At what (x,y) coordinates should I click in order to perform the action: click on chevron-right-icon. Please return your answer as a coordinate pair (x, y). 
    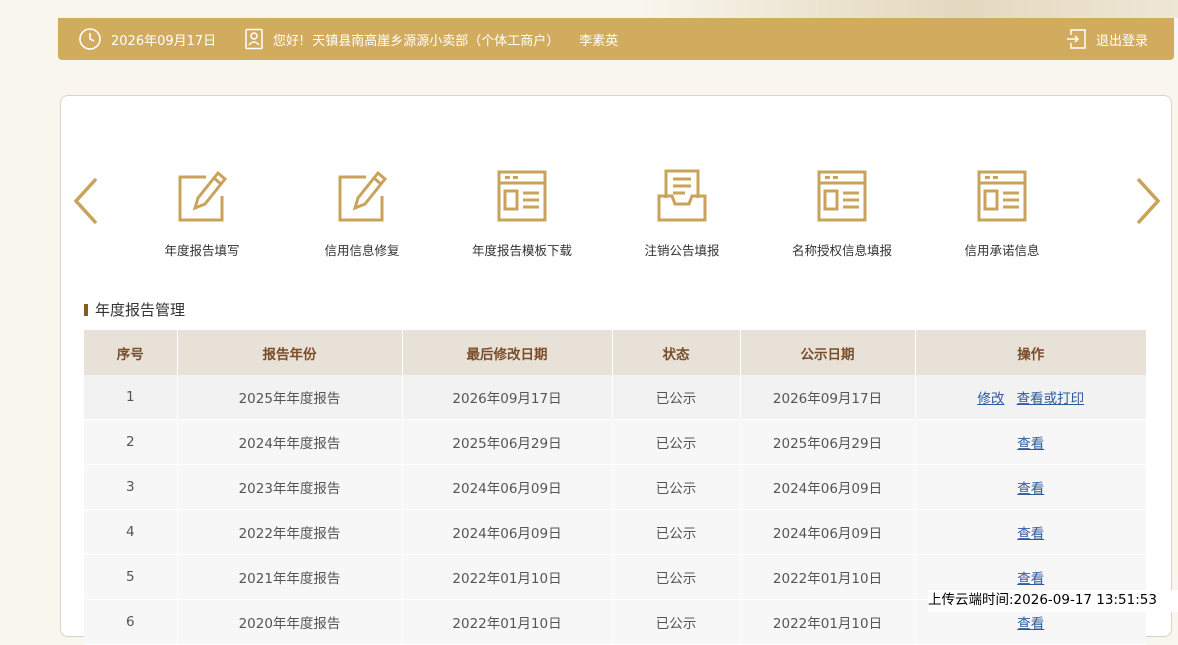
    Looking at the image, I should click on (1148, 201).